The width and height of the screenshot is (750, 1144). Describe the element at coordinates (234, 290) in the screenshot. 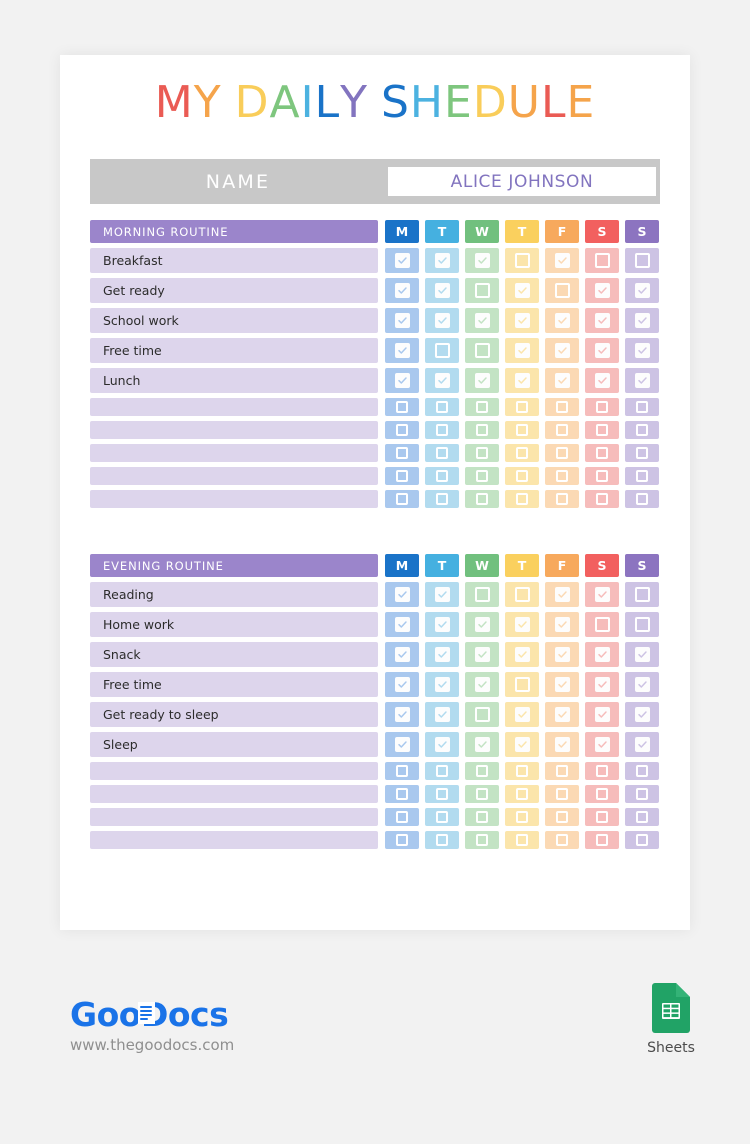

I see `task-label-cell: Get ready` at that location.